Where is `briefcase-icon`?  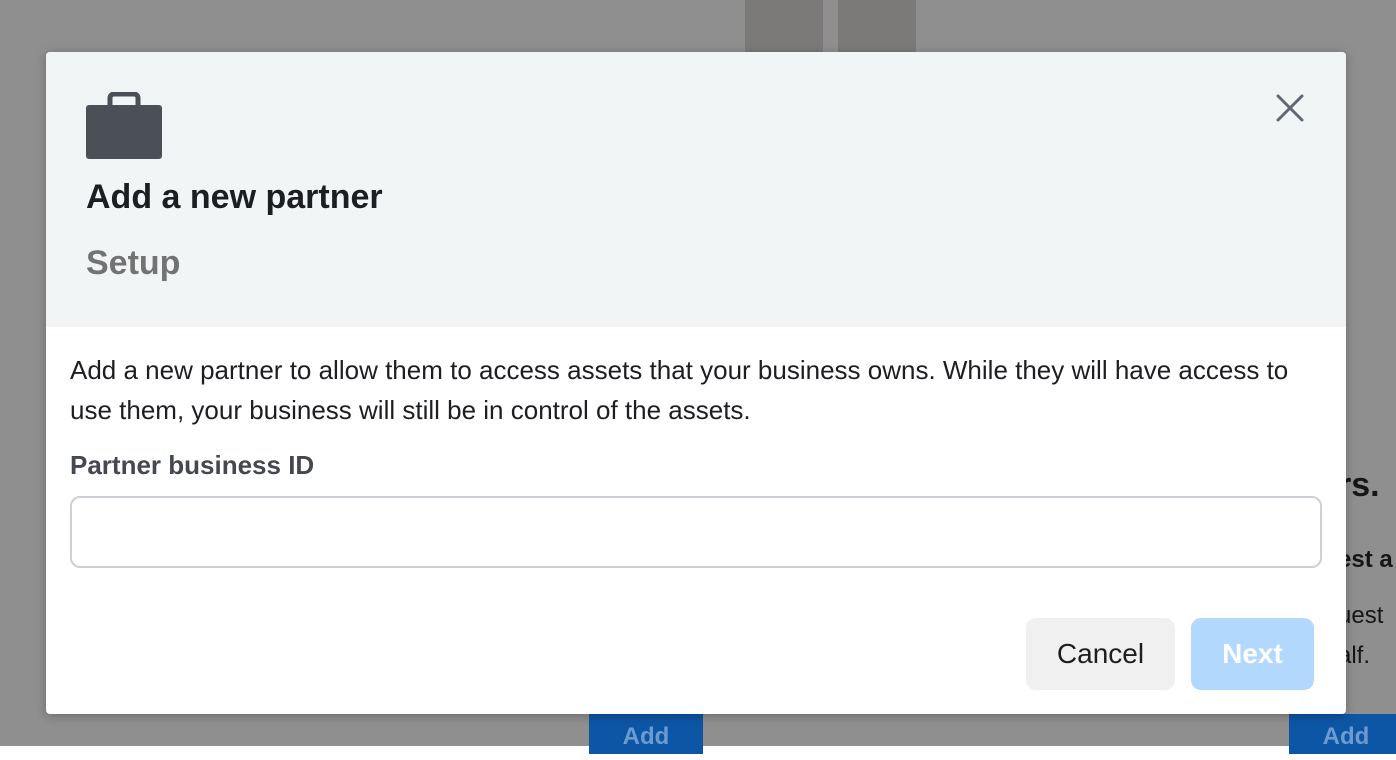
briefcase-icon is located at coordinates (124, 125).